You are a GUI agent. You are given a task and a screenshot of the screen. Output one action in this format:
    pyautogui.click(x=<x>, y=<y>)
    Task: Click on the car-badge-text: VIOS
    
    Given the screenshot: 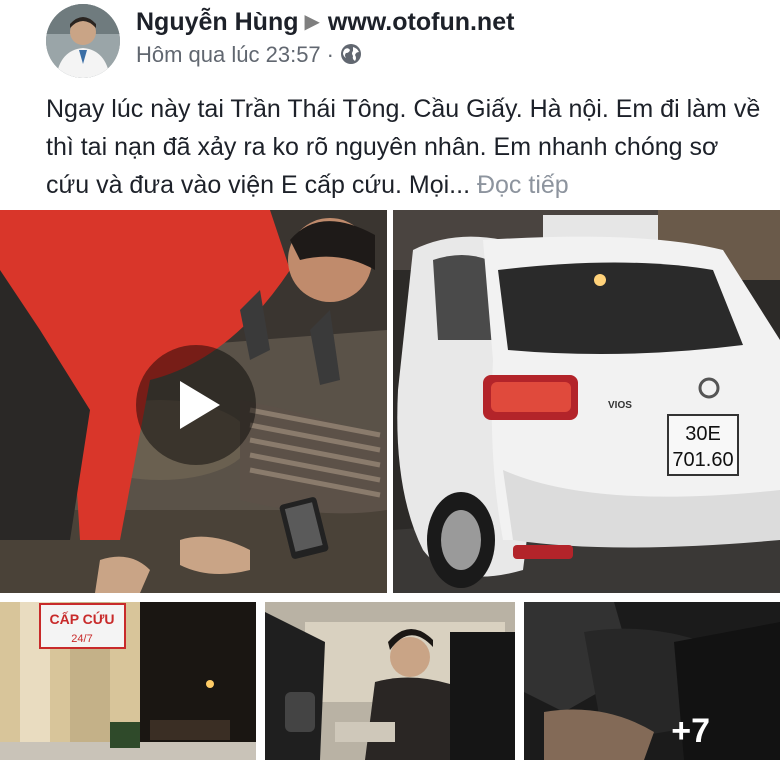 What is the action you would take?
    pyautogui.click(x=620, y=405)
    